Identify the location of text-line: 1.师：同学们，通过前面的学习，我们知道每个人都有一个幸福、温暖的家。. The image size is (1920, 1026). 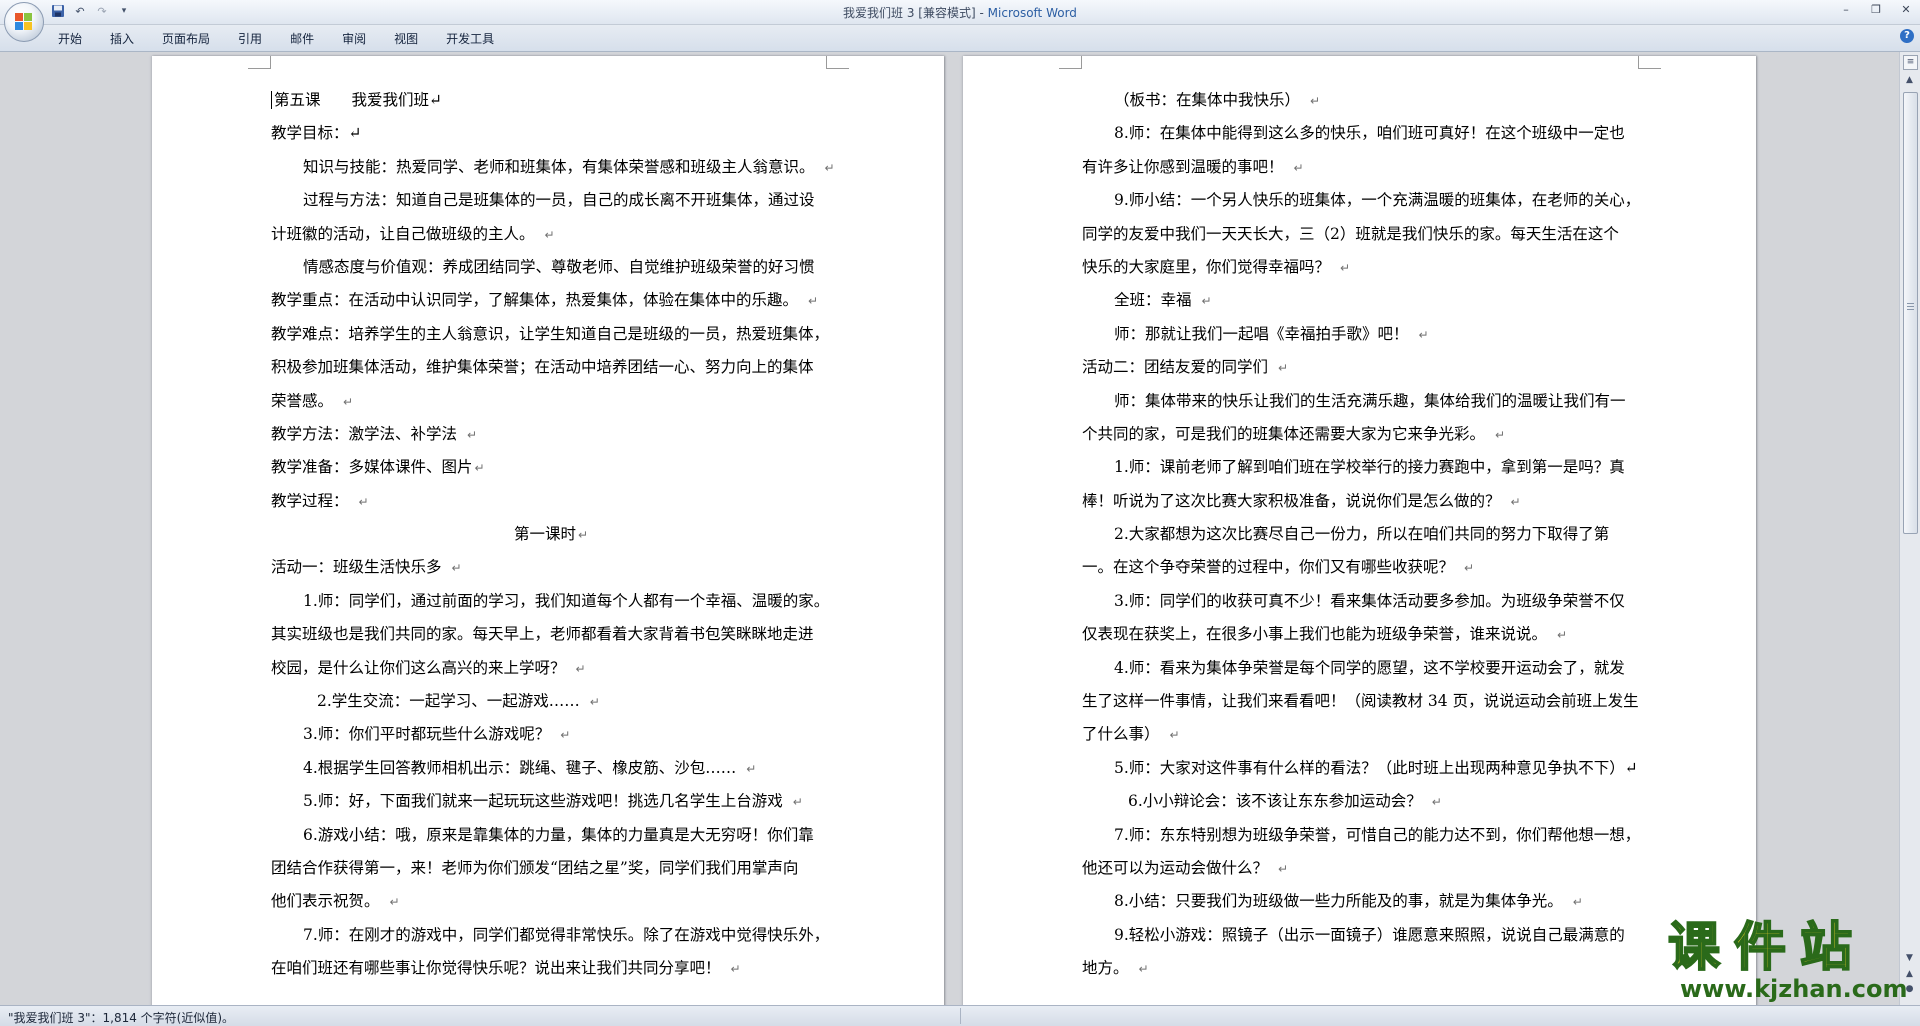
(551, 601).